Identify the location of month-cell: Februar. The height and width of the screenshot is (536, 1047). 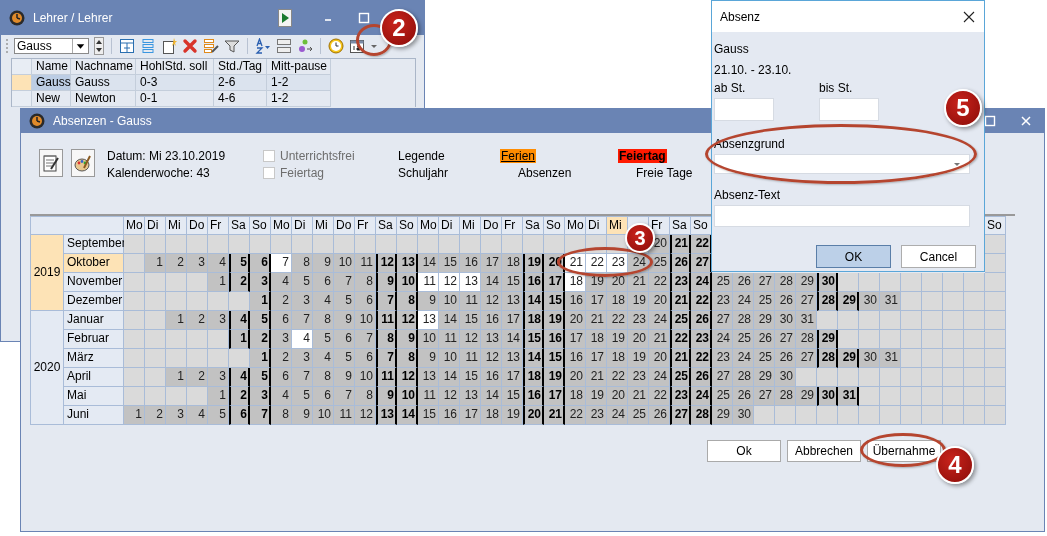
(94, 339).